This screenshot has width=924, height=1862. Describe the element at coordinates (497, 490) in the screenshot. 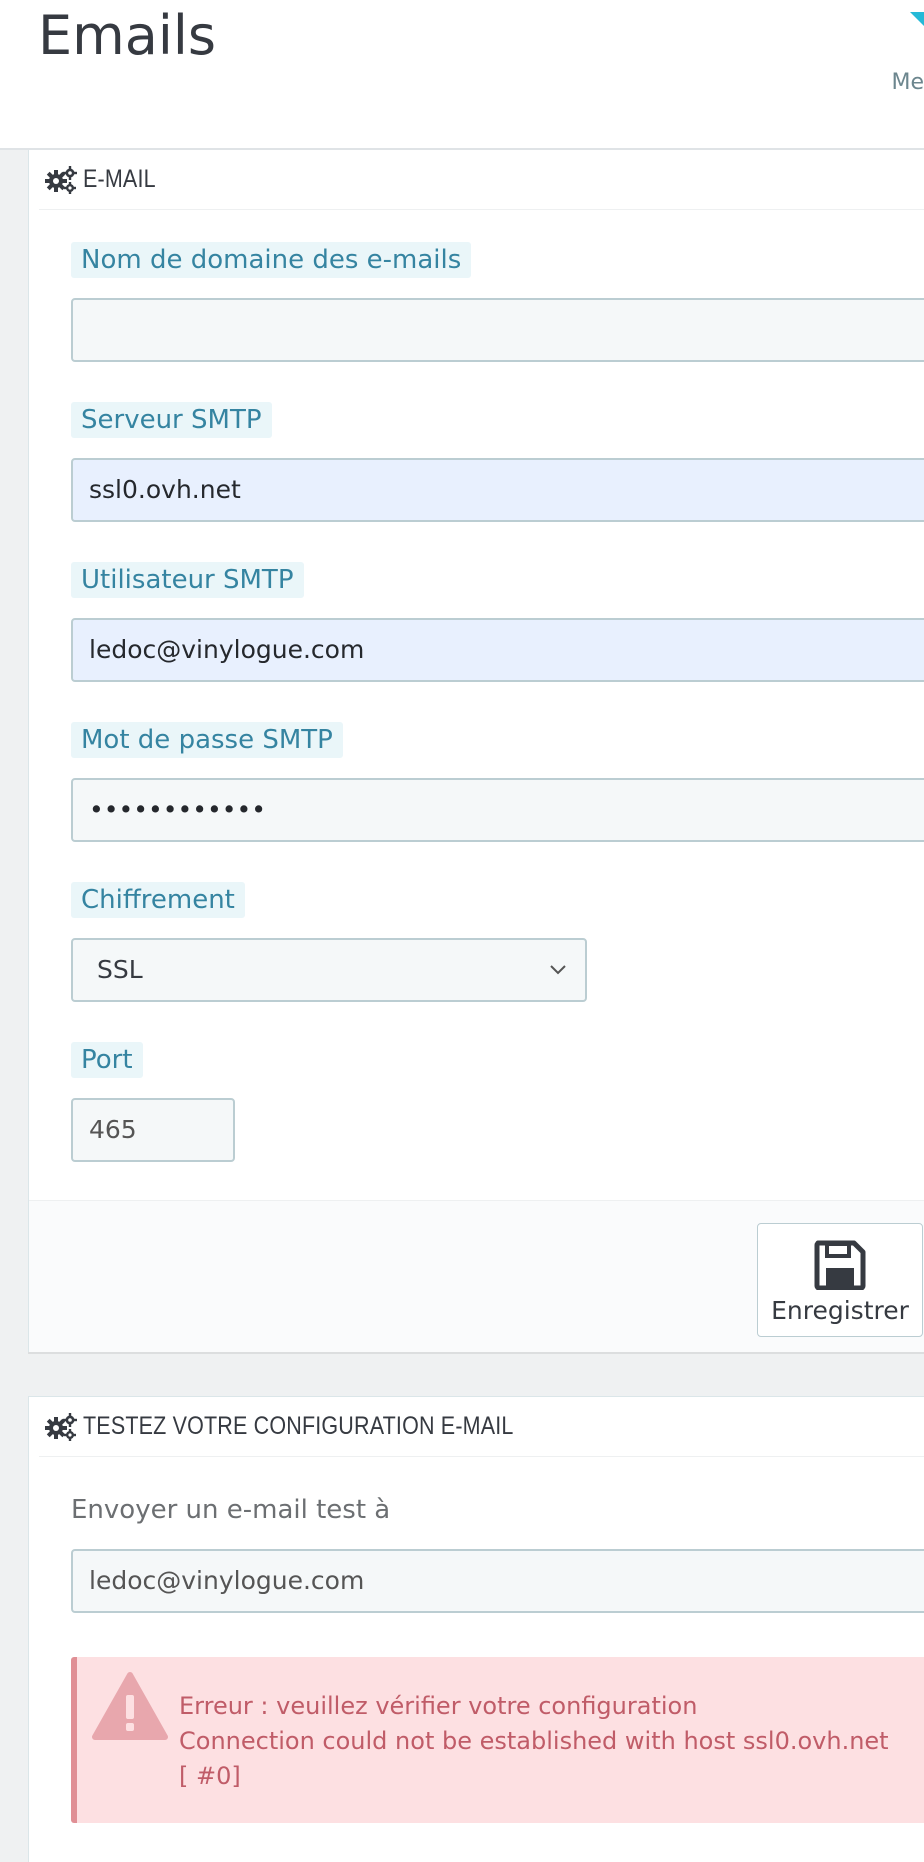

I see `smtp-server-input: ssl0.ovh.net` at that location.